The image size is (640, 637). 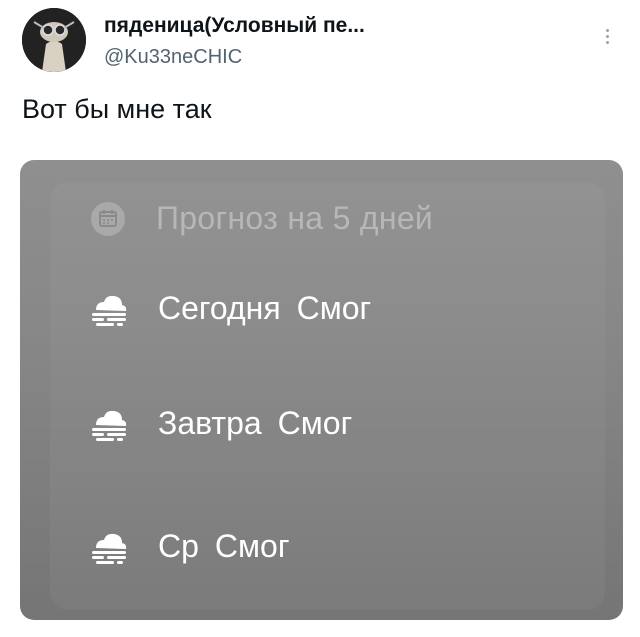 I want to click on forecast-row-today: Сегодня Смог, so click(x=230, y=308).